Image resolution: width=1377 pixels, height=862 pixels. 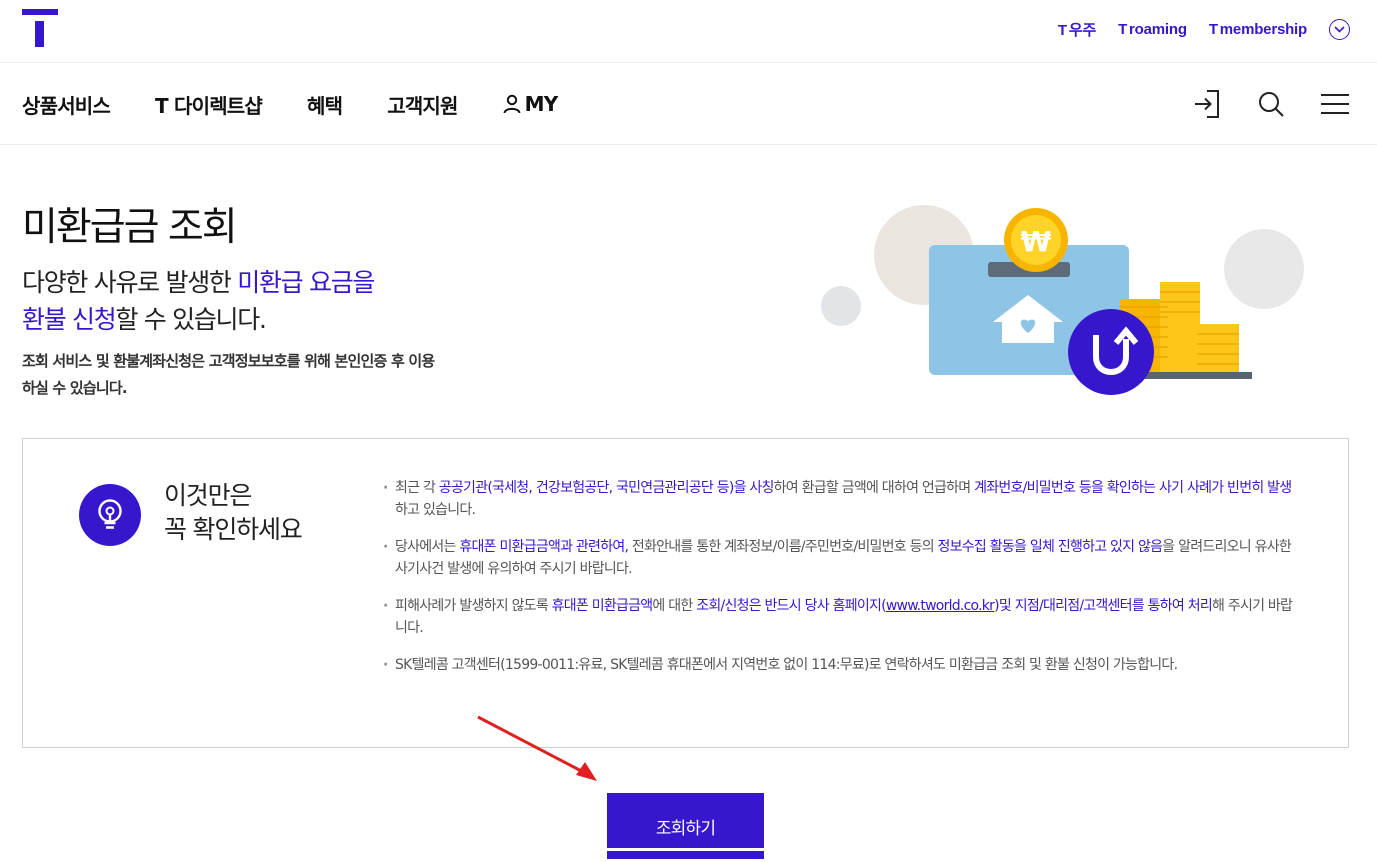 What do you see at coordinates (685, 849) in the screenshot?
I see `button-divider` at bounding box center [685, 849].